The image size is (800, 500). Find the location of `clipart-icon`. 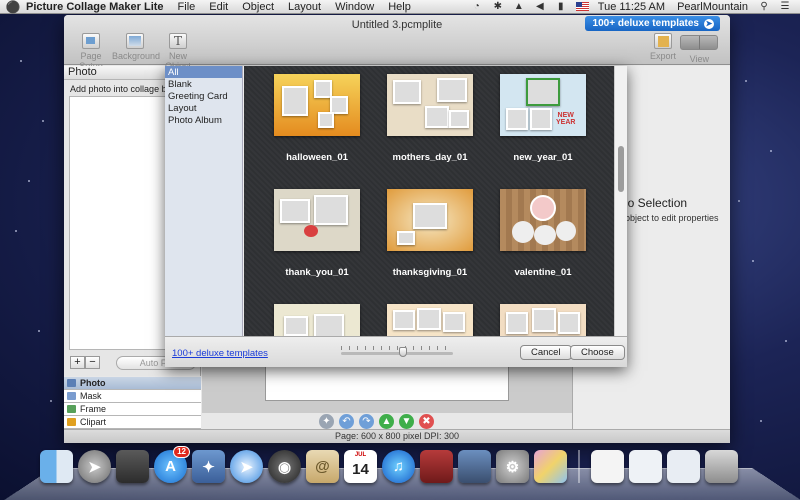

clipart-icon is located at coordinates (71, 422).